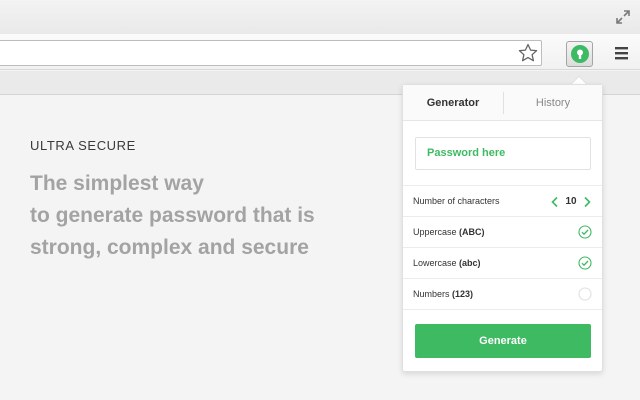 The image size is (640, 400). I want to click on unchecked-circle-icon, so click(585, 294).